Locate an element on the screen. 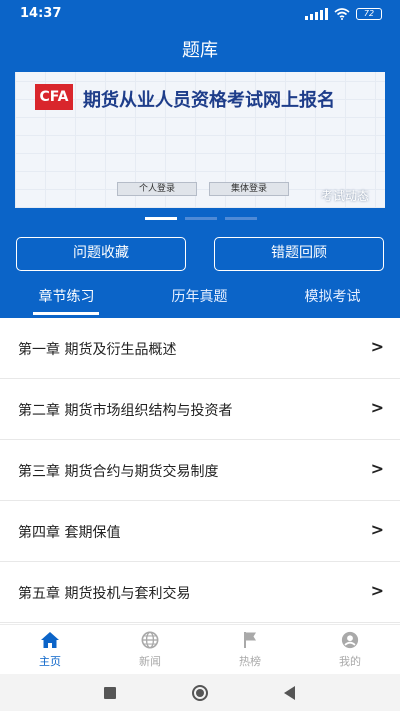 This screenshot has width=400, height=711. system-nav-bar is located at coordinates (200, 692).